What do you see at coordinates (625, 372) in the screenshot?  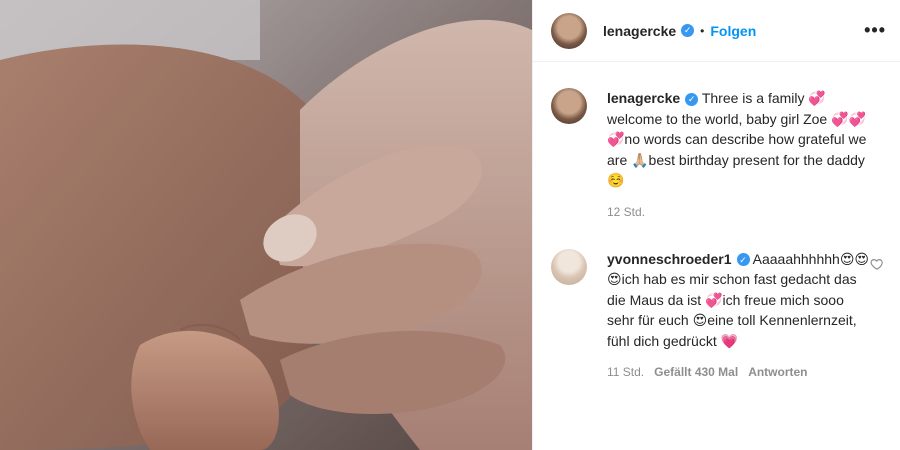 I see `comment-time: 11 Std.` at bounding box center [625, 372].